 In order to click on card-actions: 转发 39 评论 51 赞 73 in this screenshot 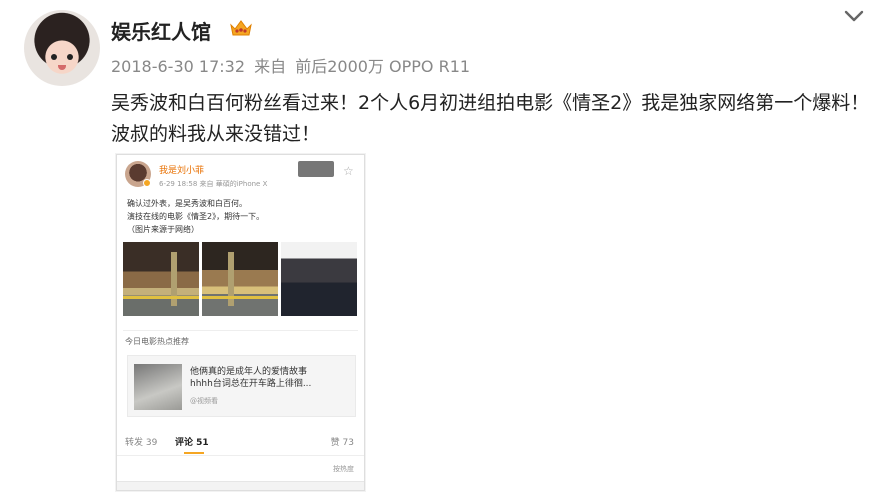, I will do `click(240, 443)`.